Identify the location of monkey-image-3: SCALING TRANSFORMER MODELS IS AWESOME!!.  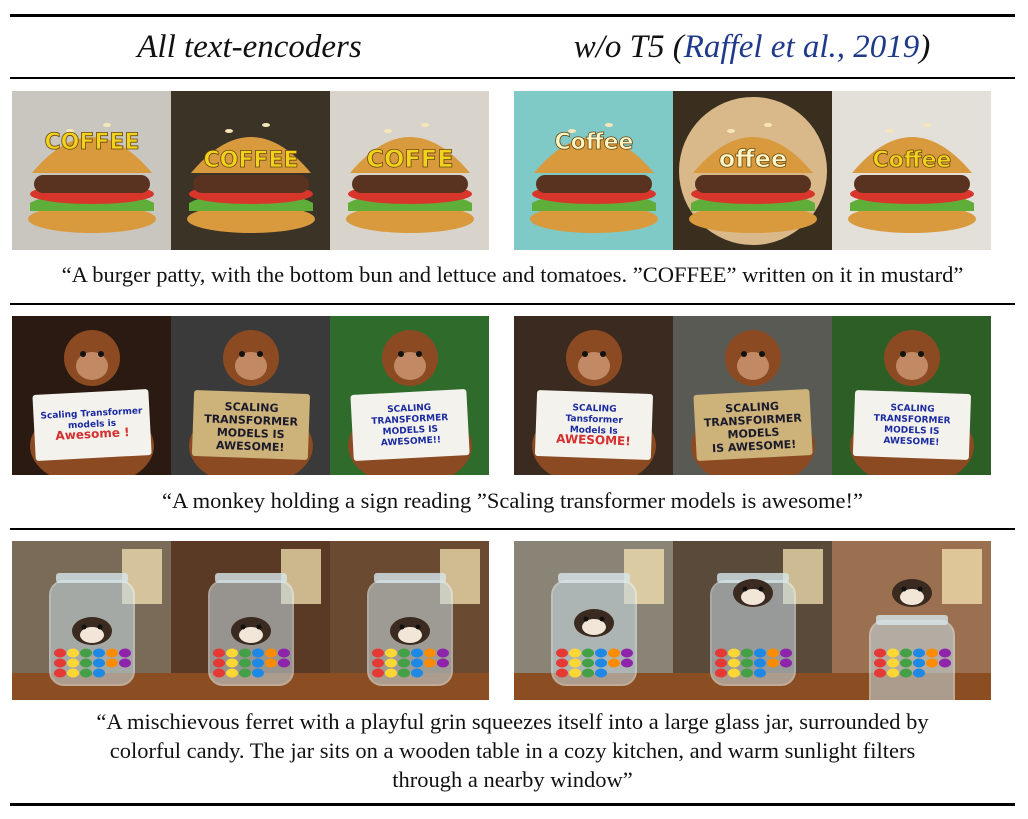
(409, 395).